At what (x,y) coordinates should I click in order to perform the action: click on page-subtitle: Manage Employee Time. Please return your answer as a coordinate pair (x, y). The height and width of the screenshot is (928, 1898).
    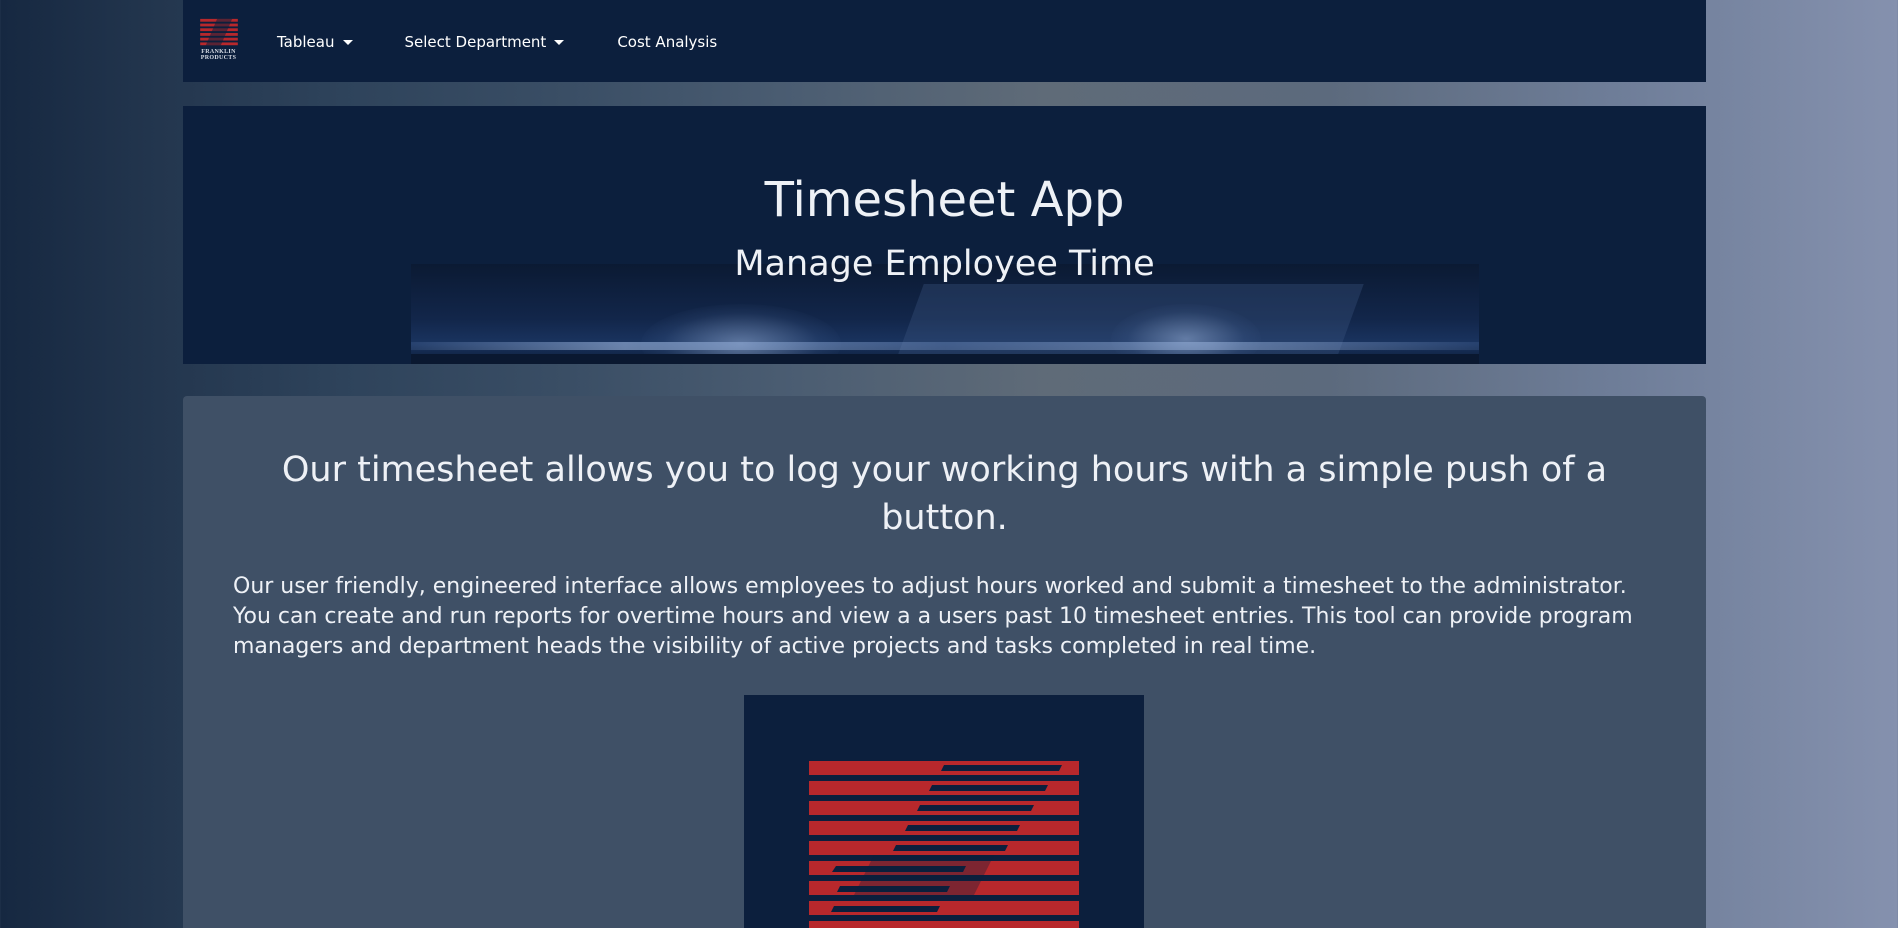
    Looking at the image, I should click on (944, 264).